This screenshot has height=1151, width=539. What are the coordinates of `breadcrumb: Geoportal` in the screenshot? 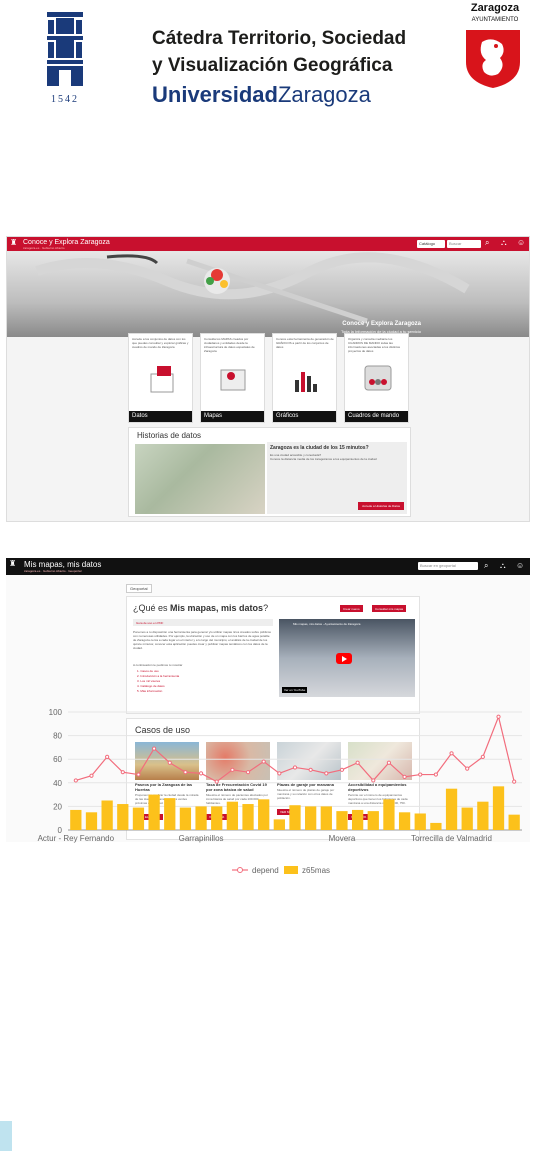 It's located at (139, 588).